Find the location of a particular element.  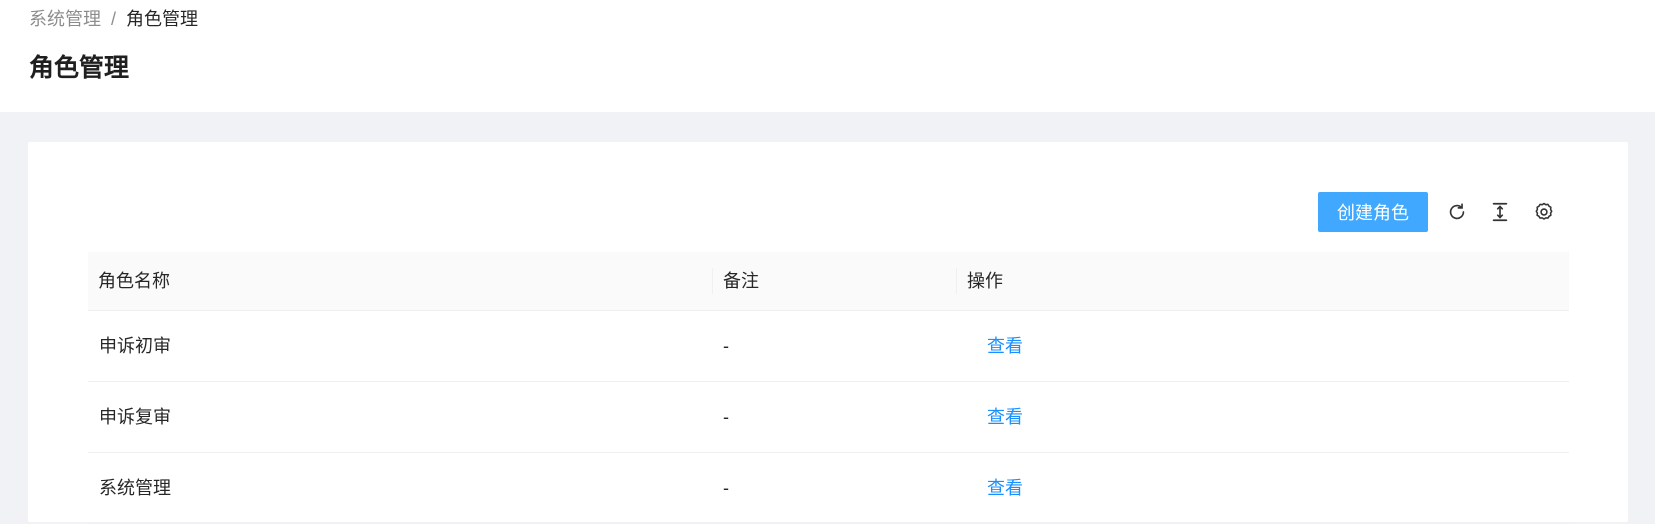

column-header-action: 操作 is located at coordinates (985, 281).